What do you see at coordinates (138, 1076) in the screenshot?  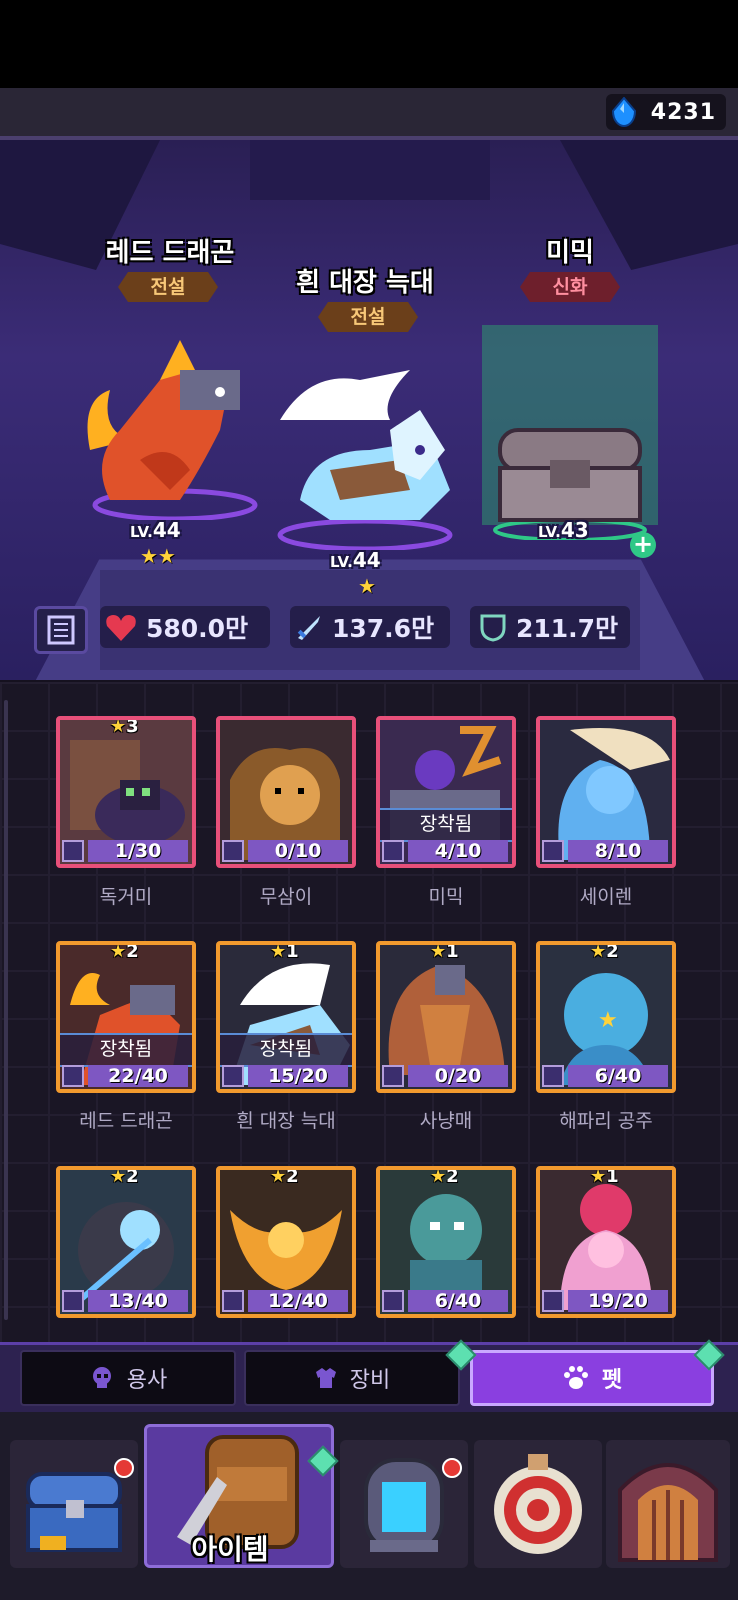 I see `pet-shard-count: 22/40` at bounding box center [138, 1076].